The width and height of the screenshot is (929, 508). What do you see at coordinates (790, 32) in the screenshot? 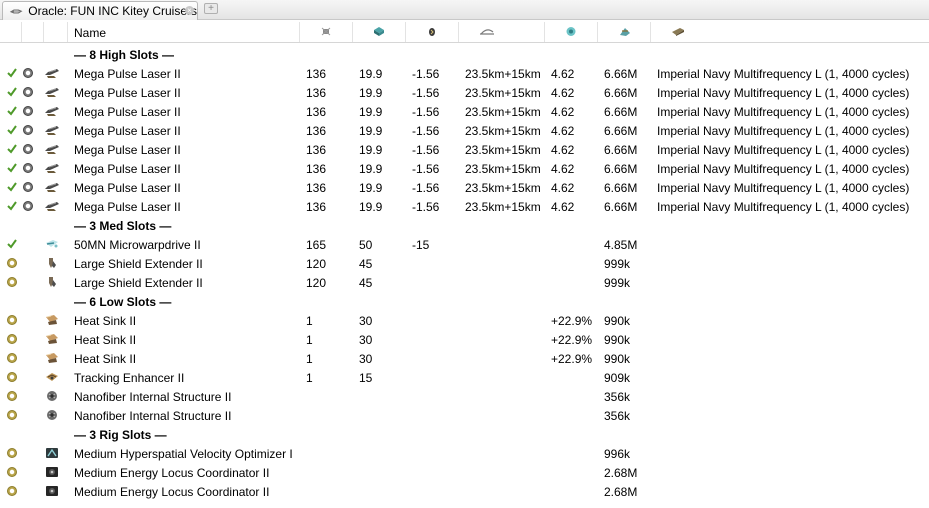
I see `col-charge` at bounding box center [790, 32].